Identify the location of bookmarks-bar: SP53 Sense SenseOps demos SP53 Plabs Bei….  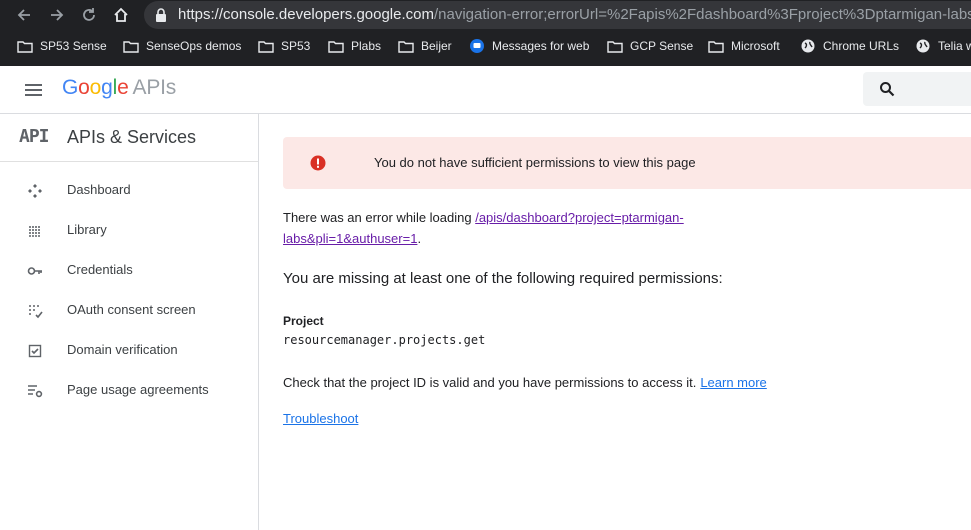
(485, 46).